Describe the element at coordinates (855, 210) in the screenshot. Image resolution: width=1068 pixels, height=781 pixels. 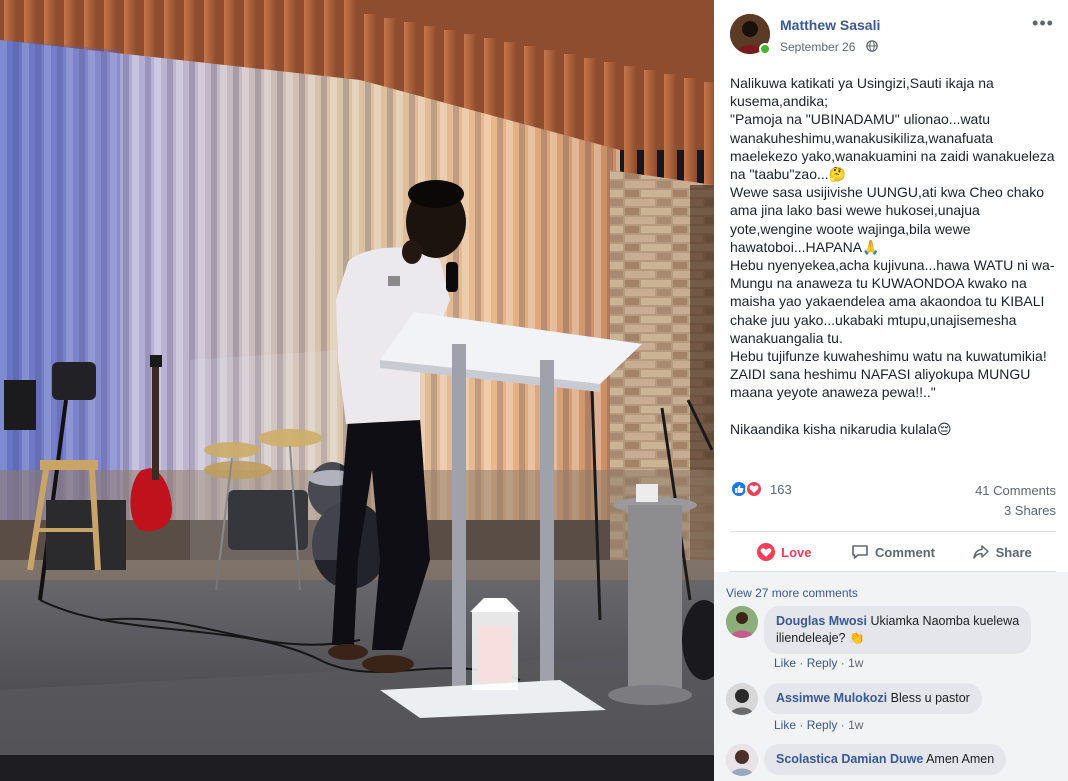
I see `post-text-line: ama jina lako basi wewe hukosei,unajua` at that location.